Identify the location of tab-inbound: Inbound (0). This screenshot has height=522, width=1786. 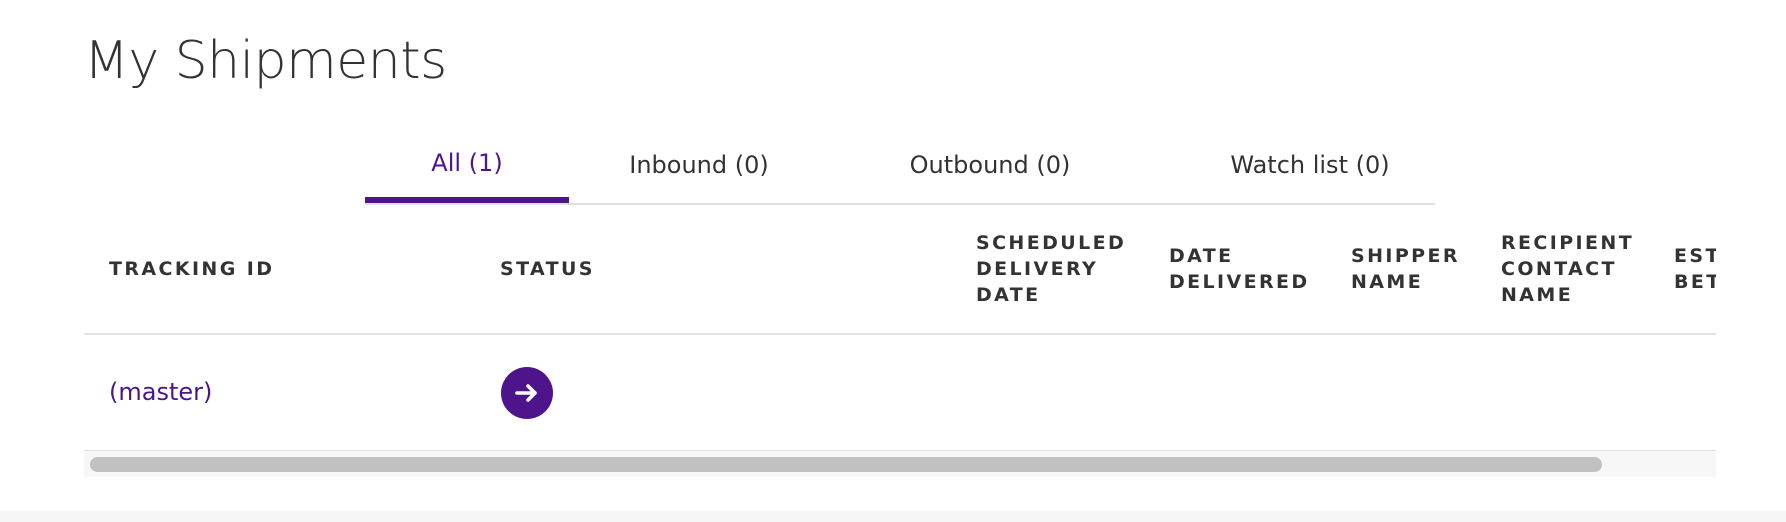
(699, 166).